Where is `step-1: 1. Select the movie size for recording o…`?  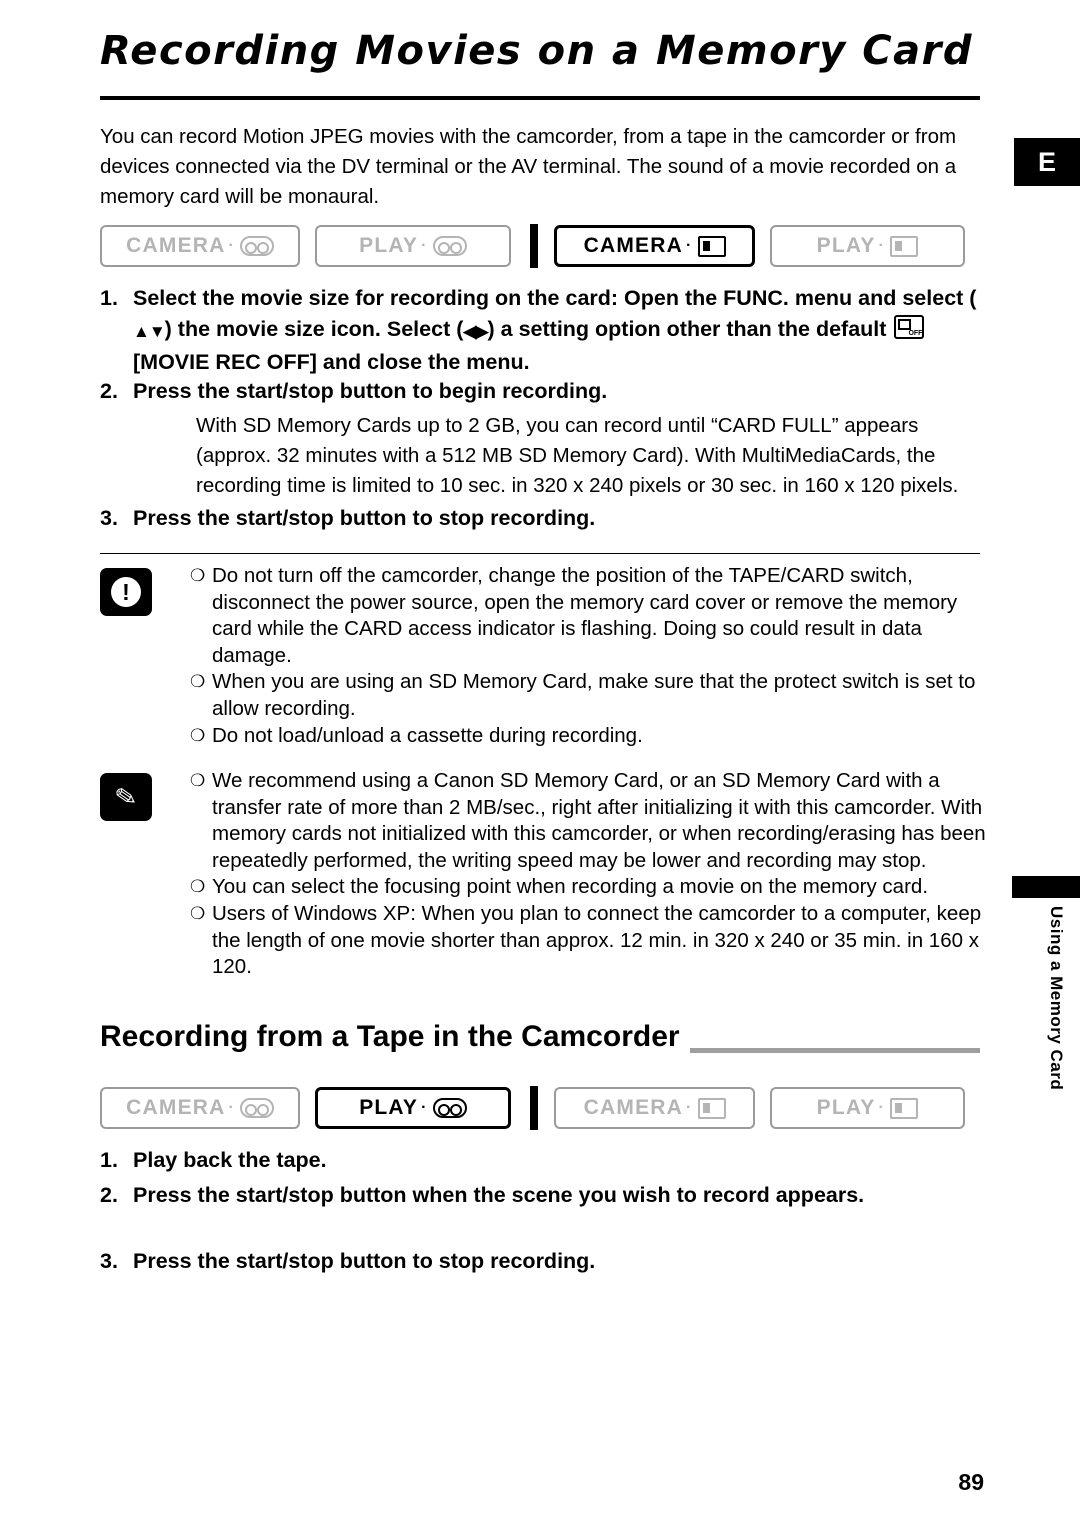
step-1: 1. Select the movie size for recording o… is located at coordinates (540, 330).